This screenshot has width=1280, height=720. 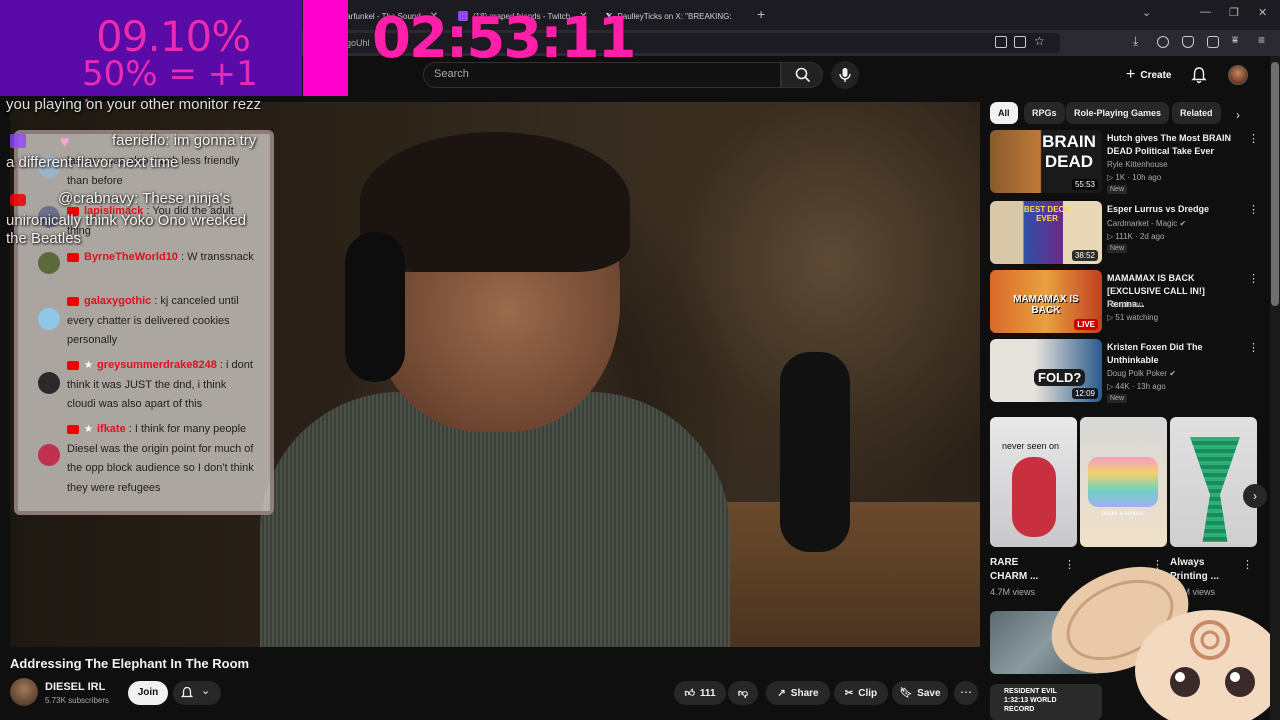 I want to click on chip-all: All, so click(x=1004, y=113).